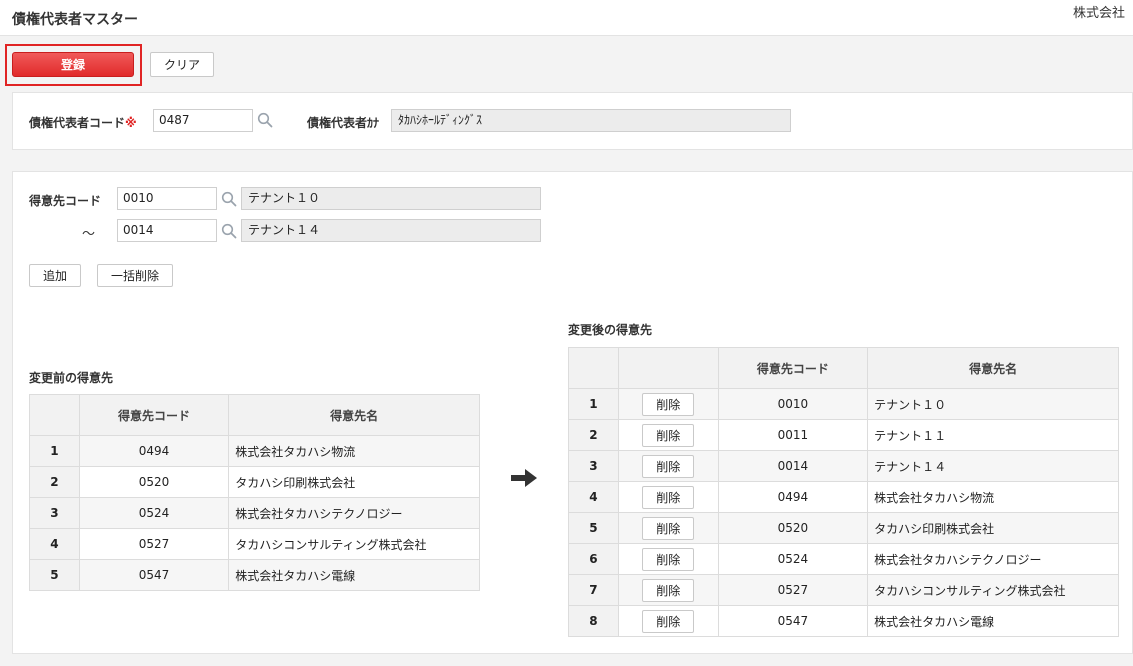 This screenshot has width=1133, height=666. What do you see at coordinates (71, 378) in the screenshot?
I see `before-customers-title: 変更前の得意先` at bounding box center [71, 378].